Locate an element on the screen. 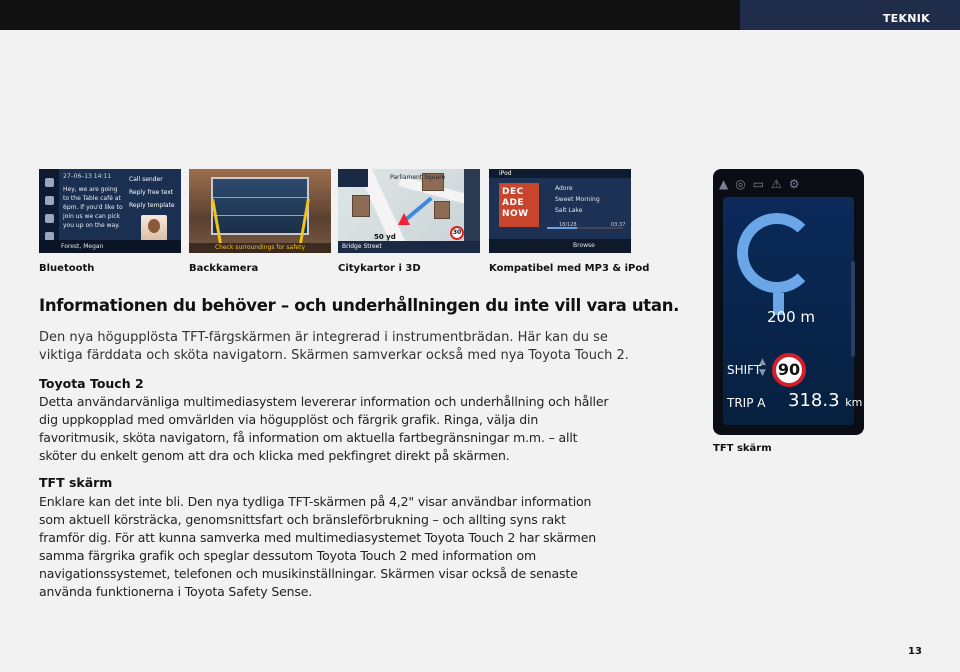 The image size is (960, 672). trip-unit: km is located at coordinates (854, 402).